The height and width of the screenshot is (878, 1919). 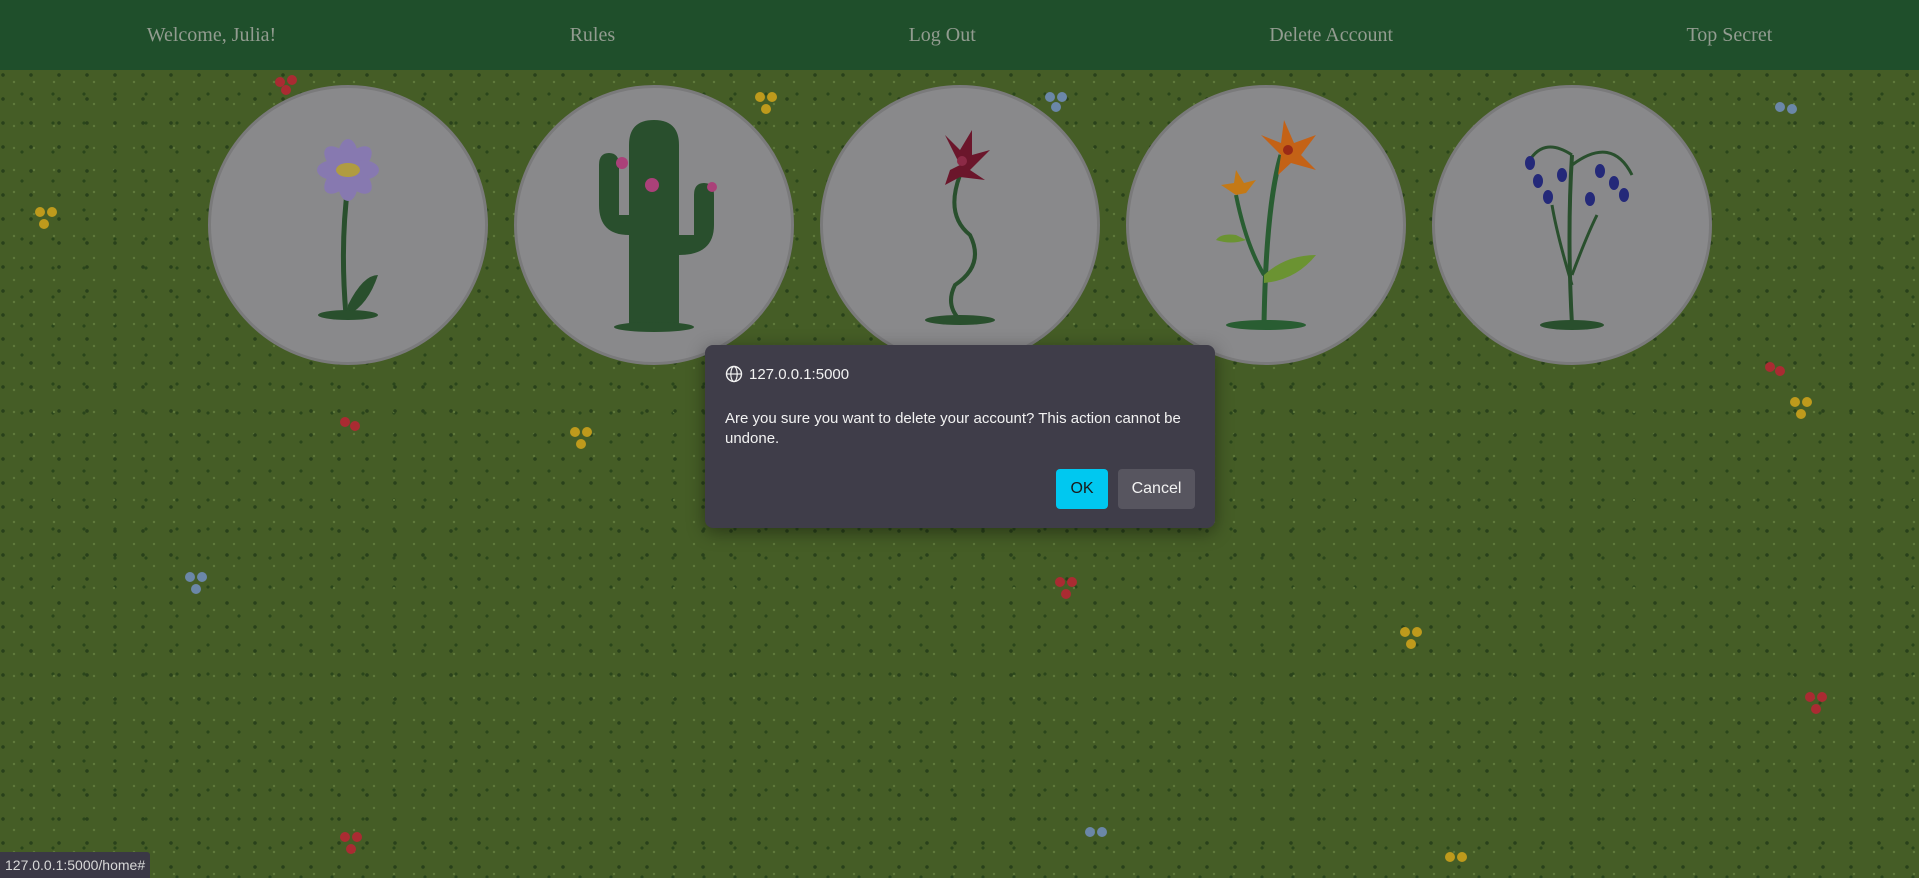 I want to click on welcome-link: Welcome, Julia!, so click(x=211, y=35).